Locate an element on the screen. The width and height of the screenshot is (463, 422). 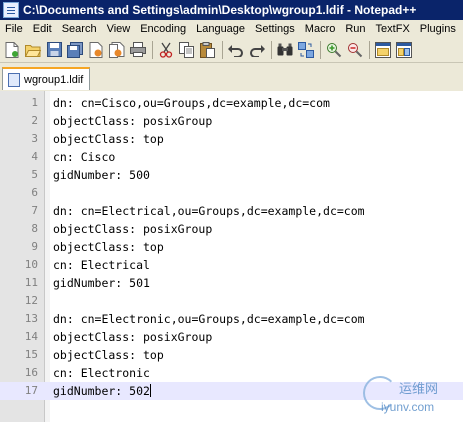
menu-view: View is located at coordinates (119, 29).